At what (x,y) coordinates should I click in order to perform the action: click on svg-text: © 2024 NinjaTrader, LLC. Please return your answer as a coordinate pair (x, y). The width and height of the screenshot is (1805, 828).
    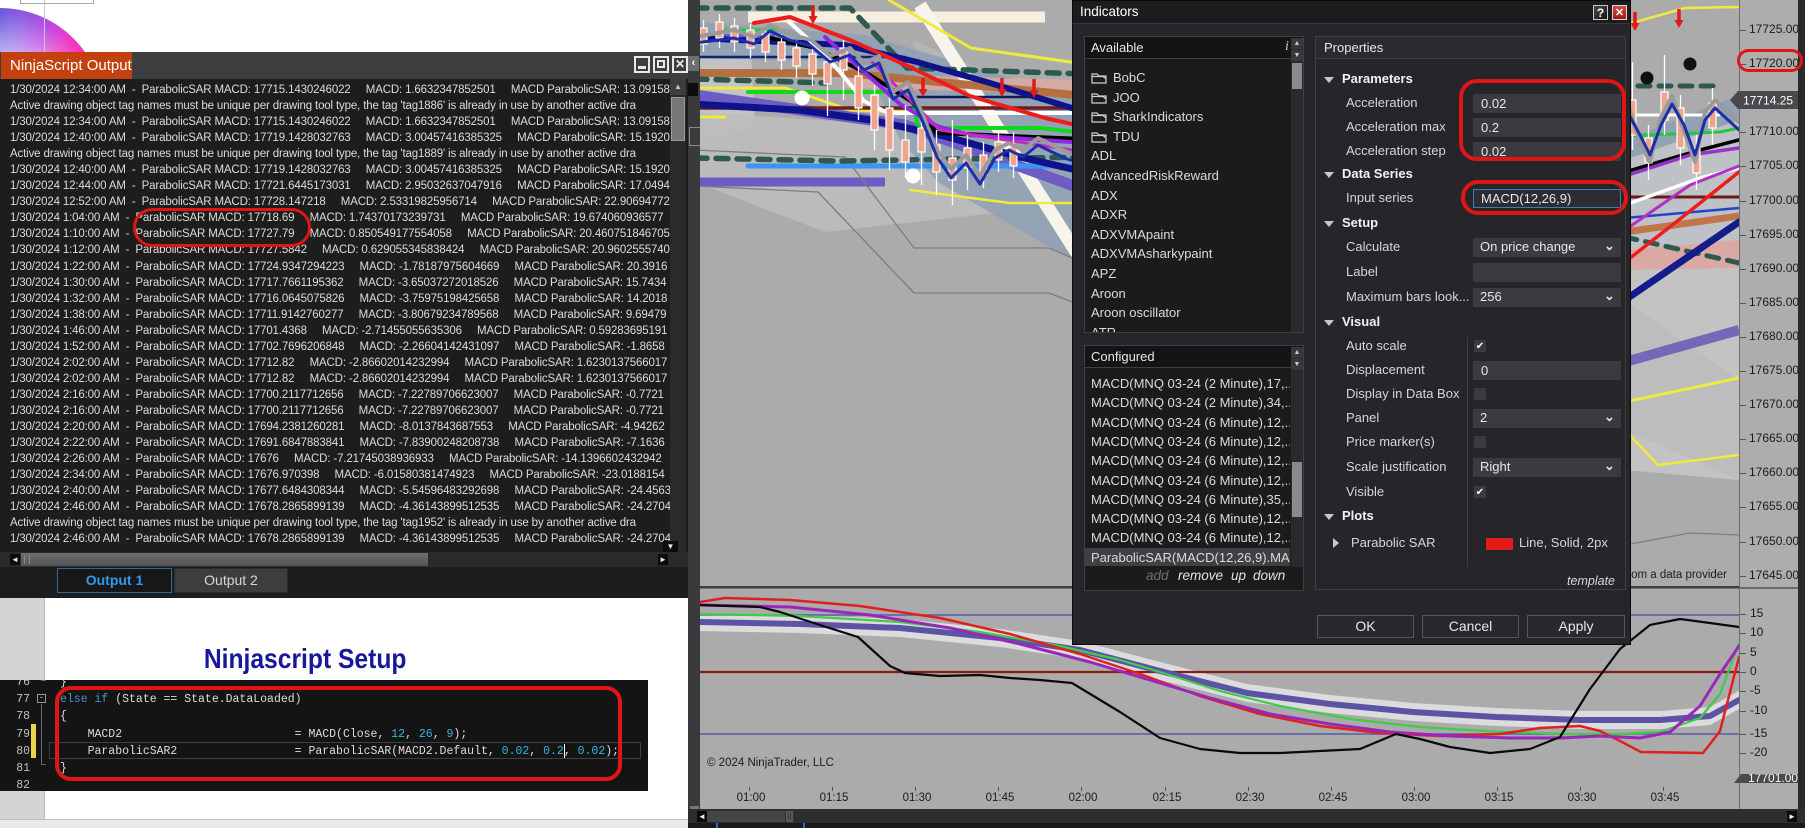
    Looking at the image, I should click on (770, 763).